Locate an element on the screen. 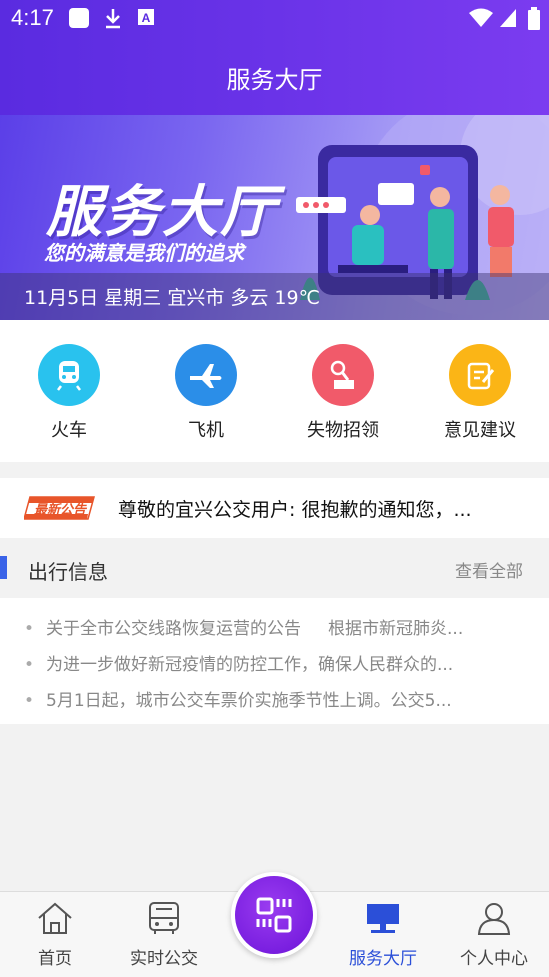 Image resolution: width=549 pixels, height=977 pixels. bus-icon is located at coordinates (164, 918).